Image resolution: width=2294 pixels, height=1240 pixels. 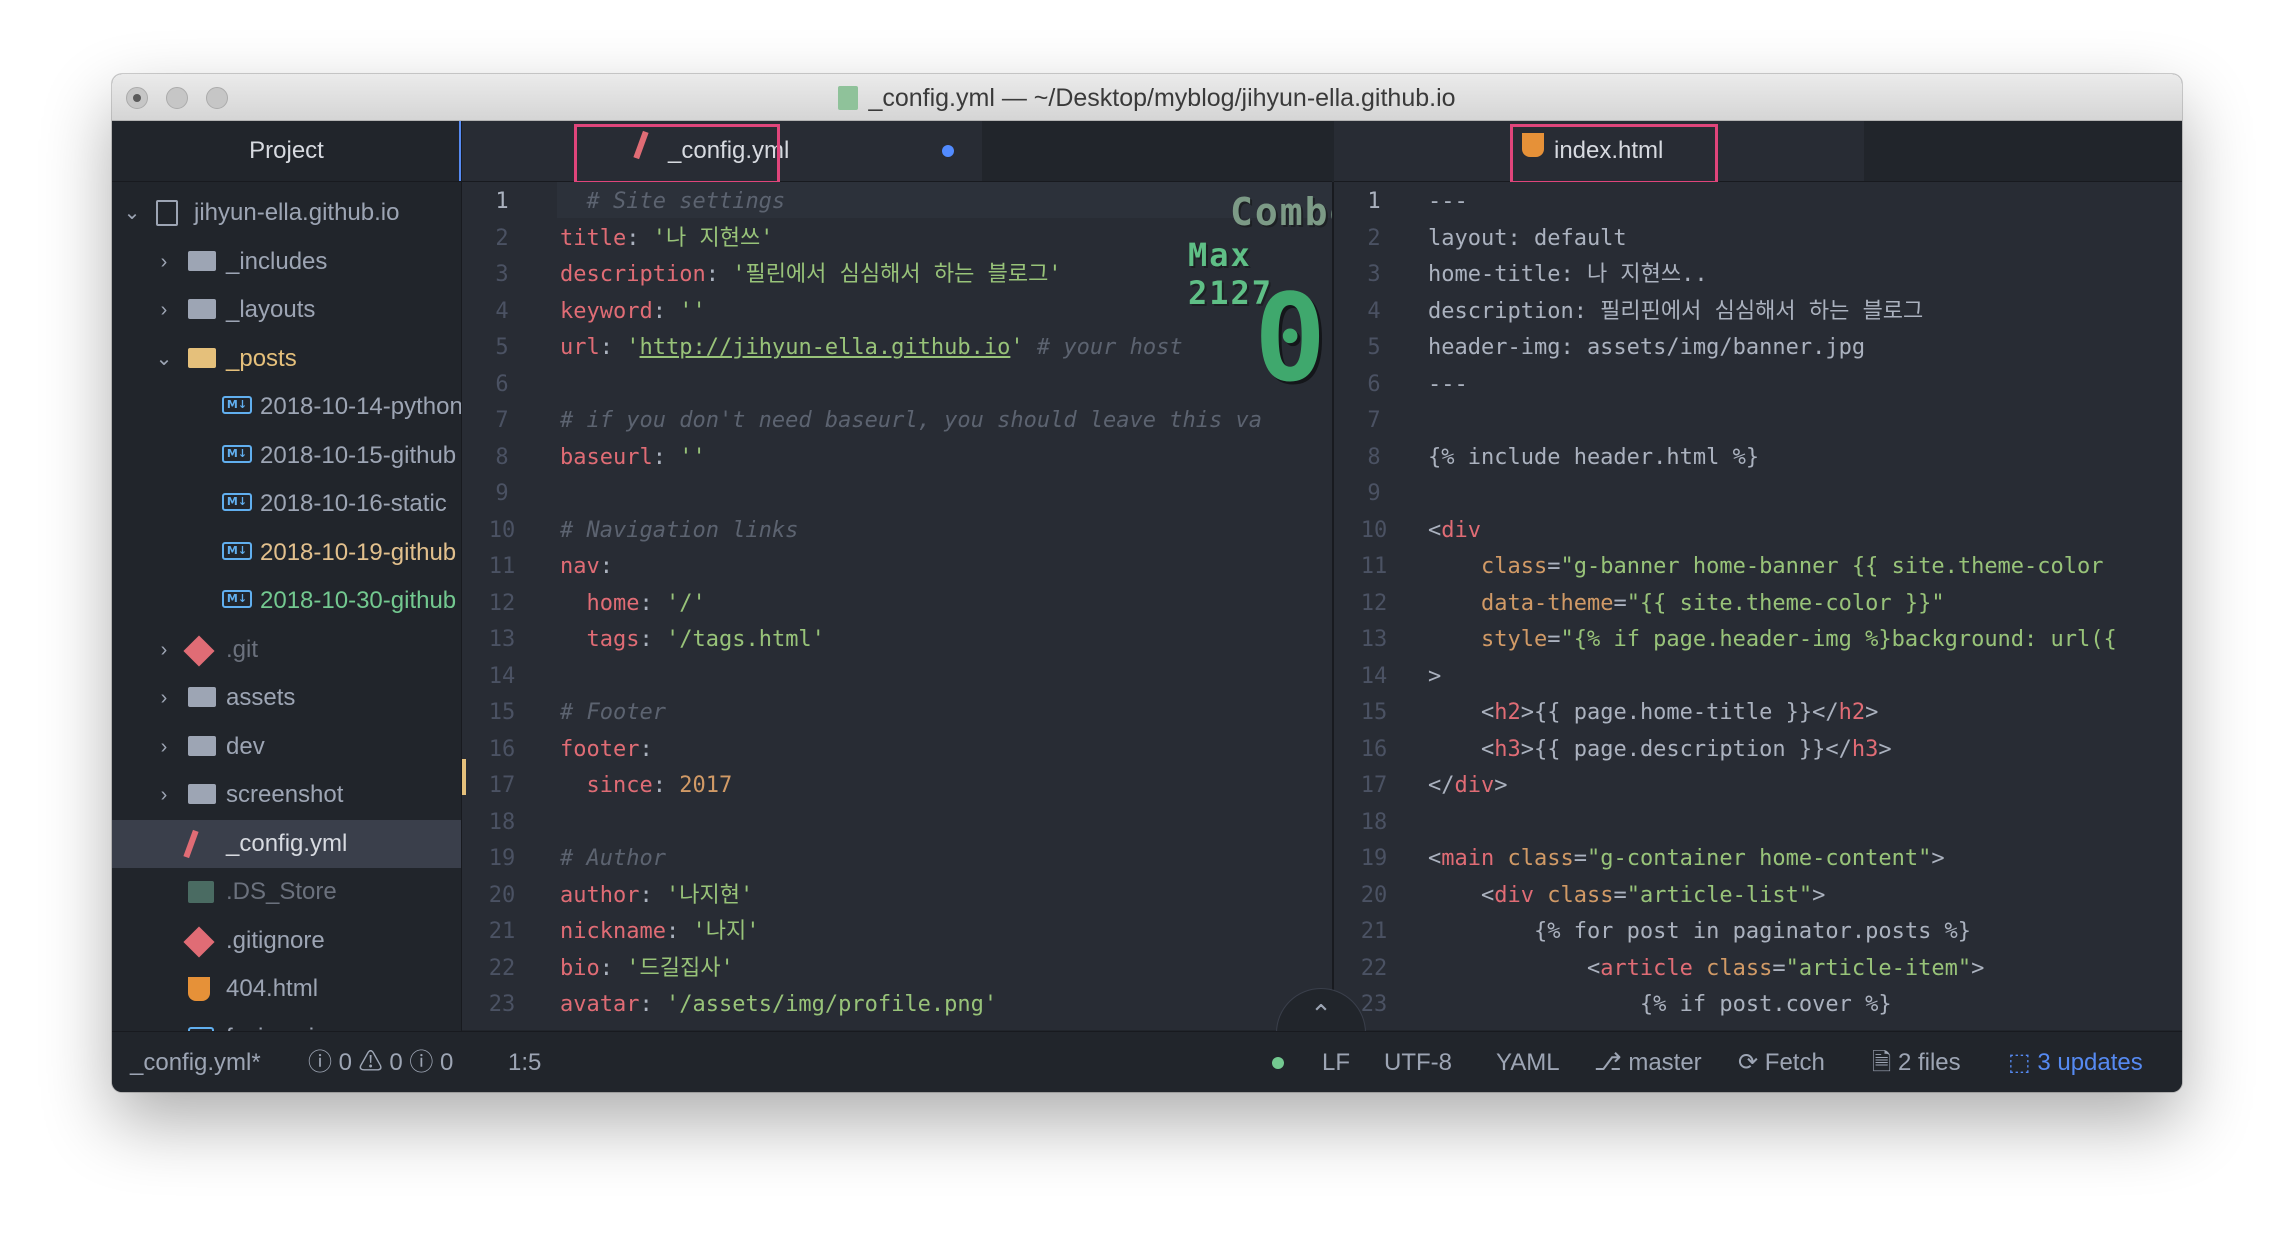 What do you see at coordinates (1686, 604) in the screenshot?
I see `code-line: data-theme="{{ site.theme-color }}"` at bounding box center [1686, 604].